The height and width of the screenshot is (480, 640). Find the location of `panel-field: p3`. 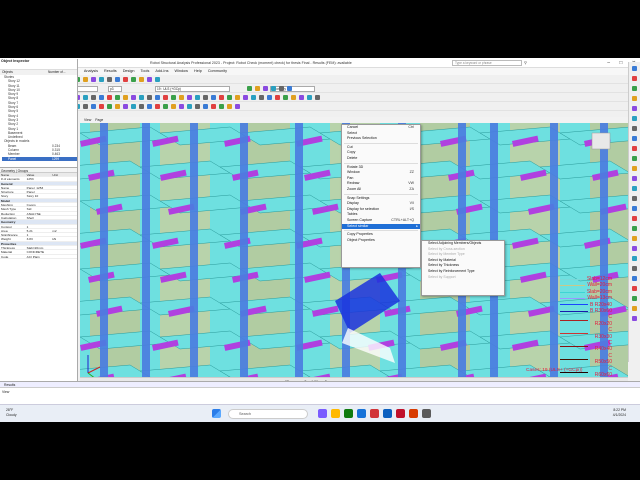

panel-field: p3 is located at coordinates (115, 89).